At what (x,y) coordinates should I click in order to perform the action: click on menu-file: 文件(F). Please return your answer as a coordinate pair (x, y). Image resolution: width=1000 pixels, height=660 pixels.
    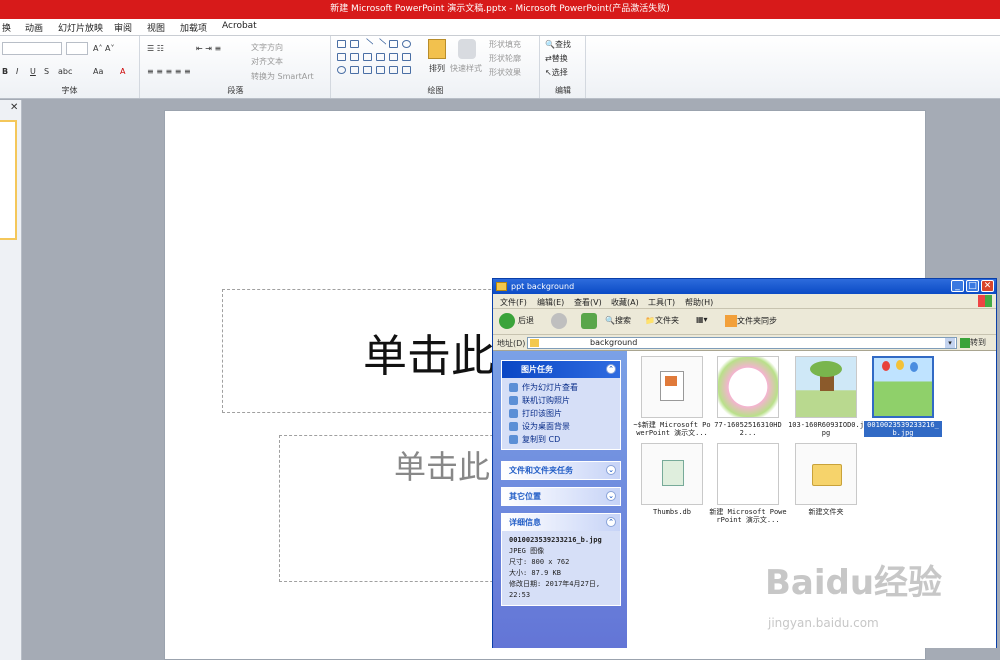
    Looking at the image, I should click on (513, 302).